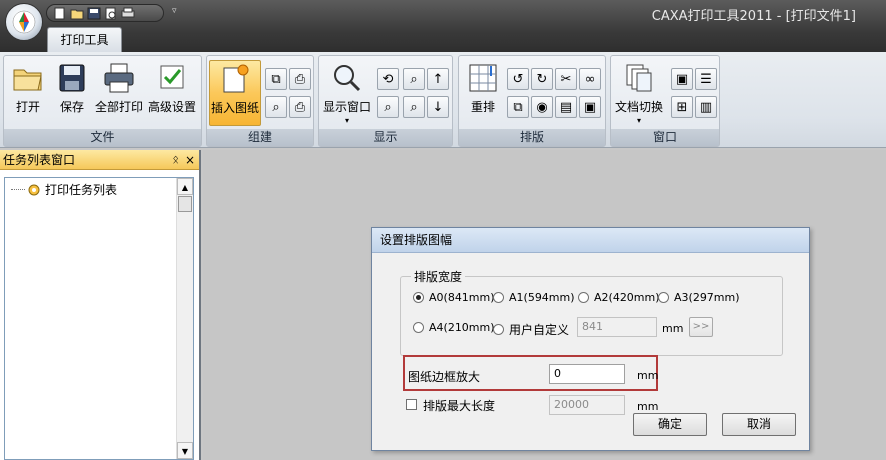  What do you see at coordinates (587, 374) in the screenshot?
I see `border-scale-input: 0` at bounding box center [587, 374].